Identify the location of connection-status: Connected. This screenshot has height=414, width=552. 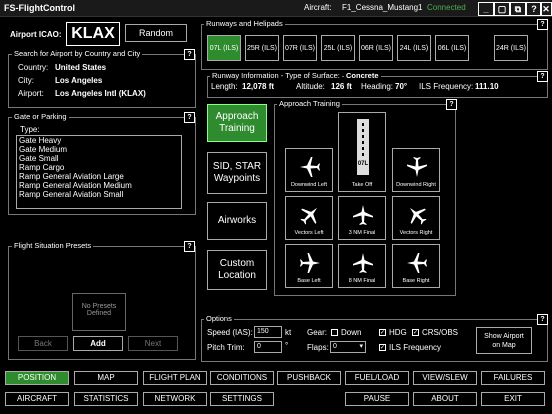
(446, 7).